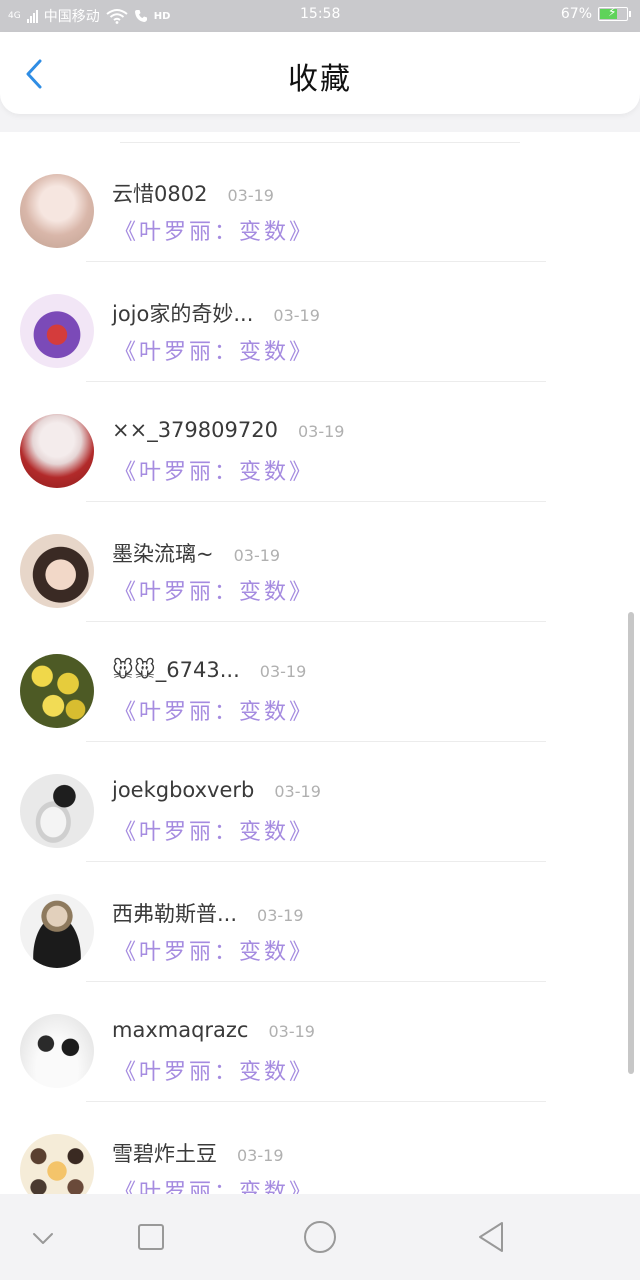 This screenshot has height=1280, width=640. I want to click on item-meta: 墨染流璃~ 03-19, so click(196, 553).